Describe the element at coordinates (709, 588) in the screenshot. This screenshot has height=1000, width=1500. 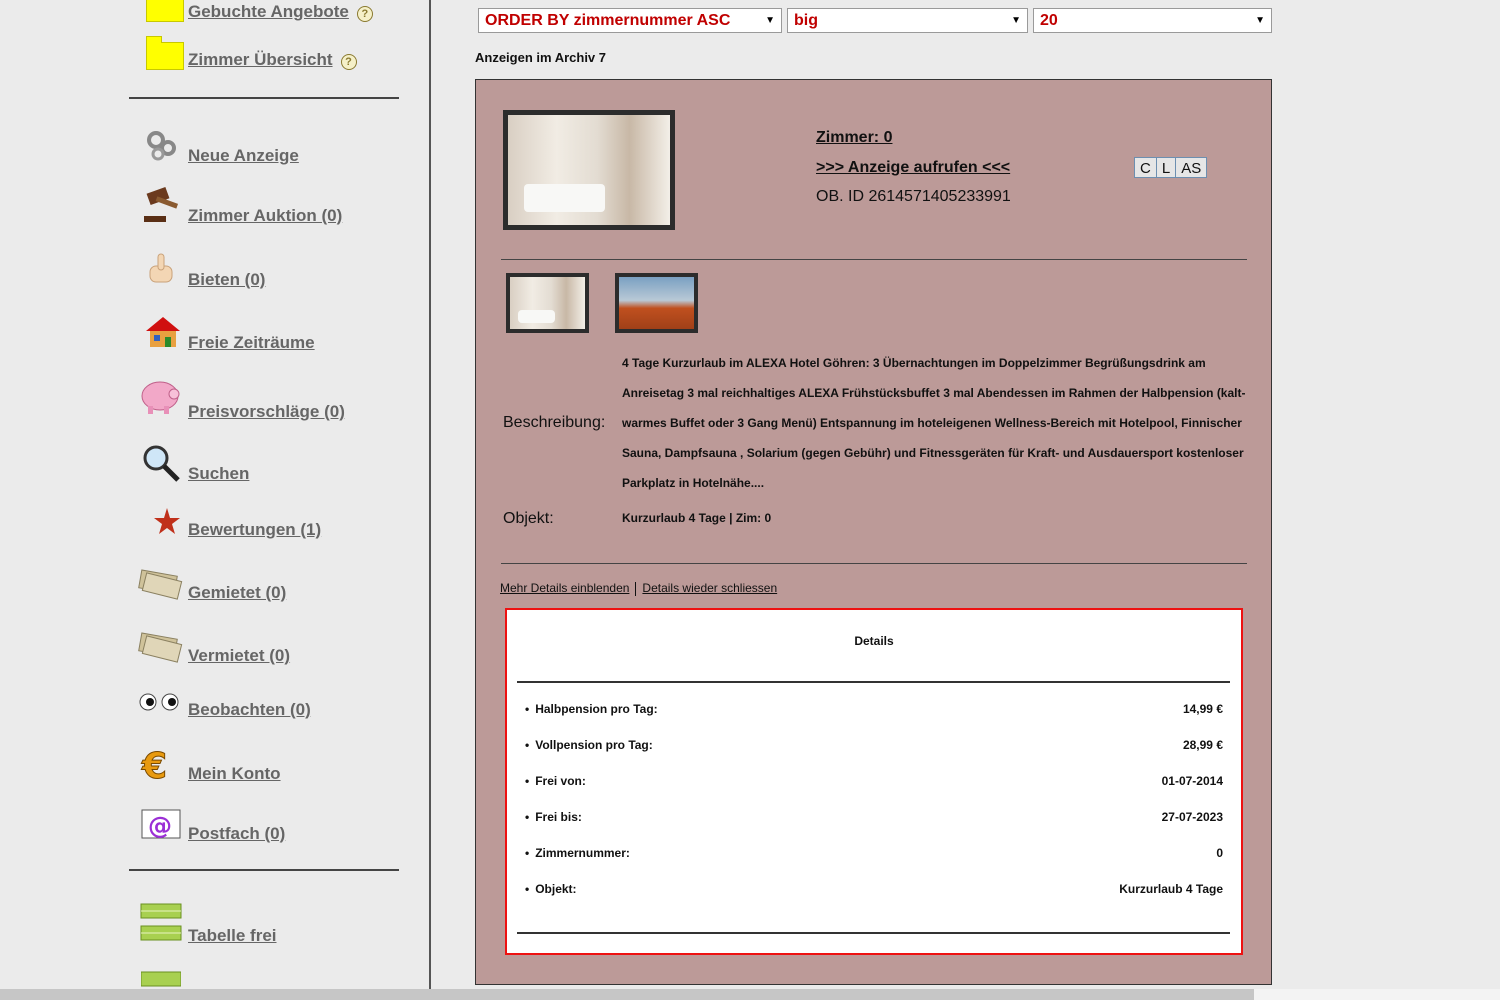
I see `hide-details-link: Details wieder schliessen` at that location.